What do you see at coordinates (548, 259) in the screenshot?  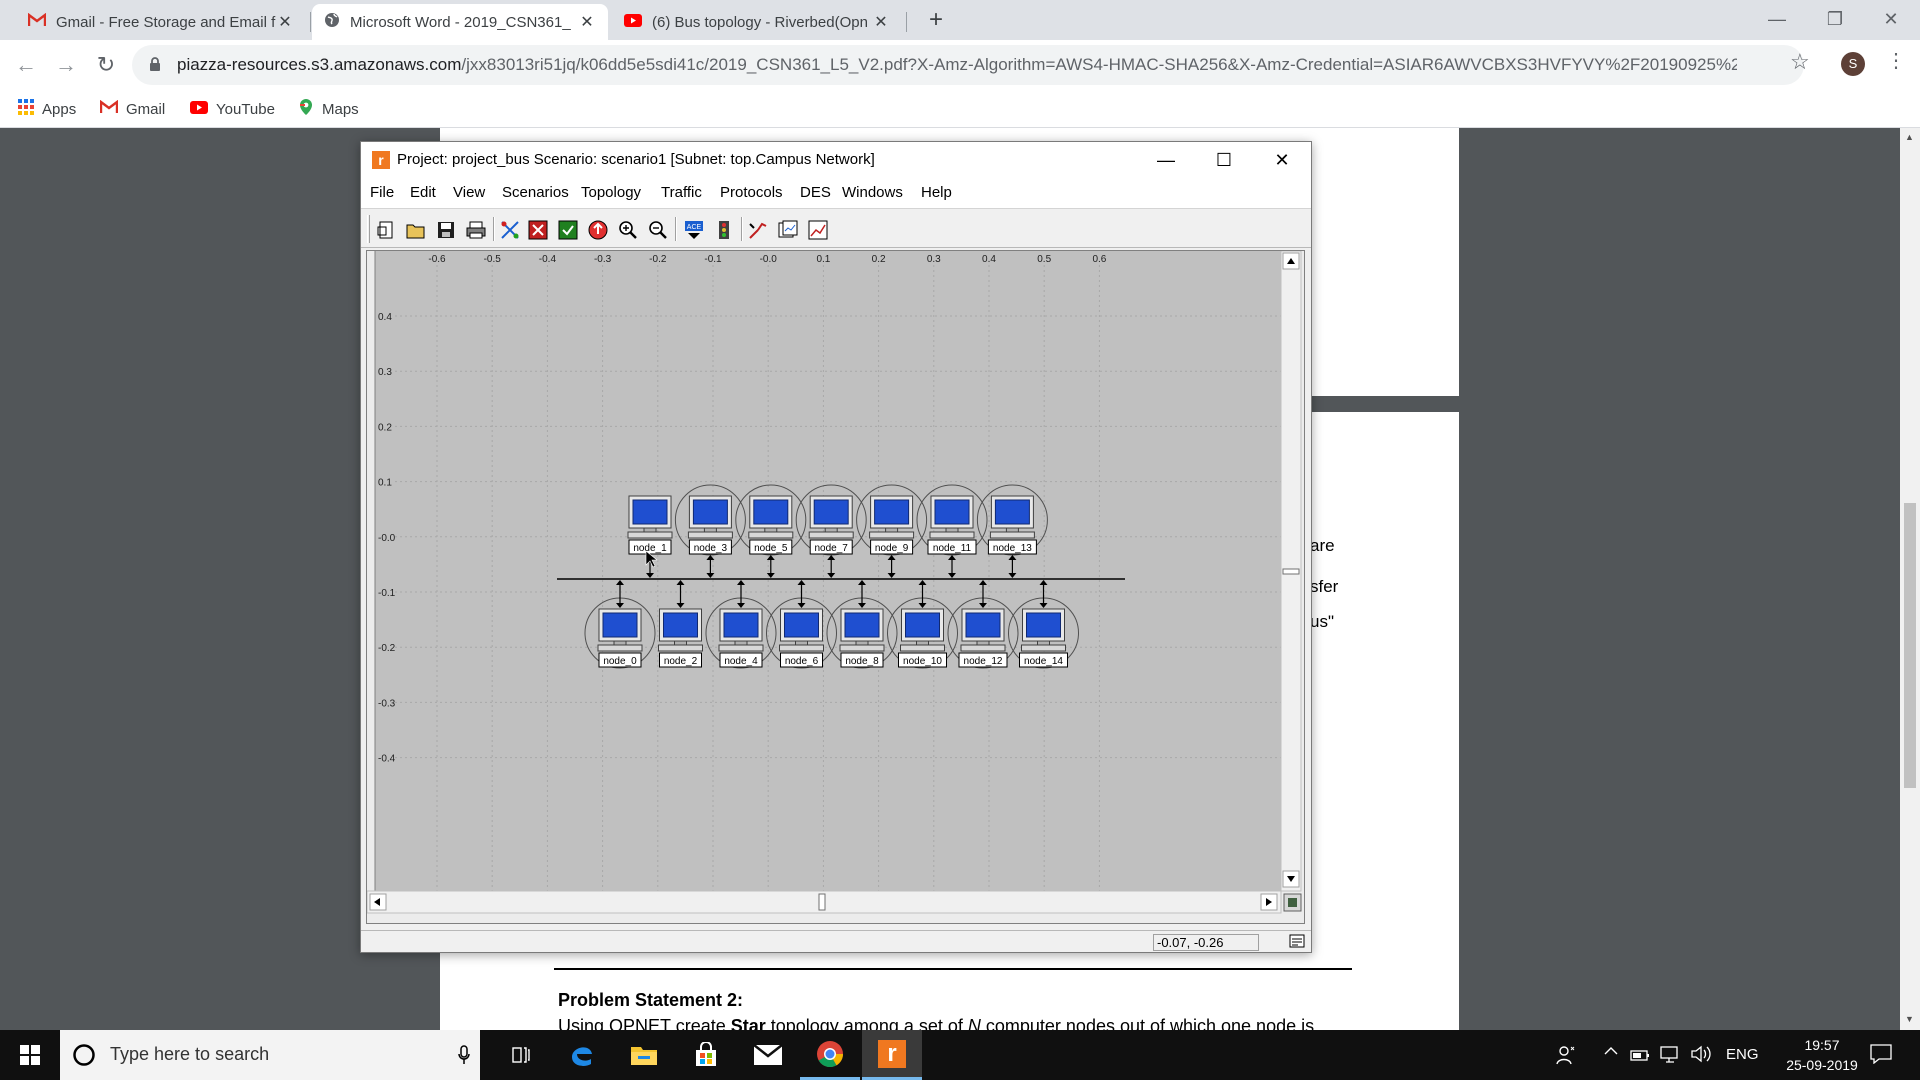 I see `x-ruler-label: -0.4` at bounding box center [548, 259].